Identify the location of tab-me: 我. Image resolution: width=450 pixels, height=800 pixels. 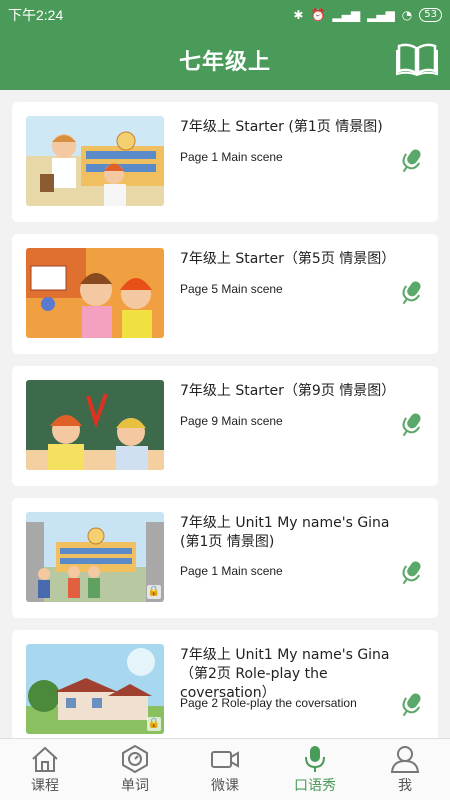
(405, 769).